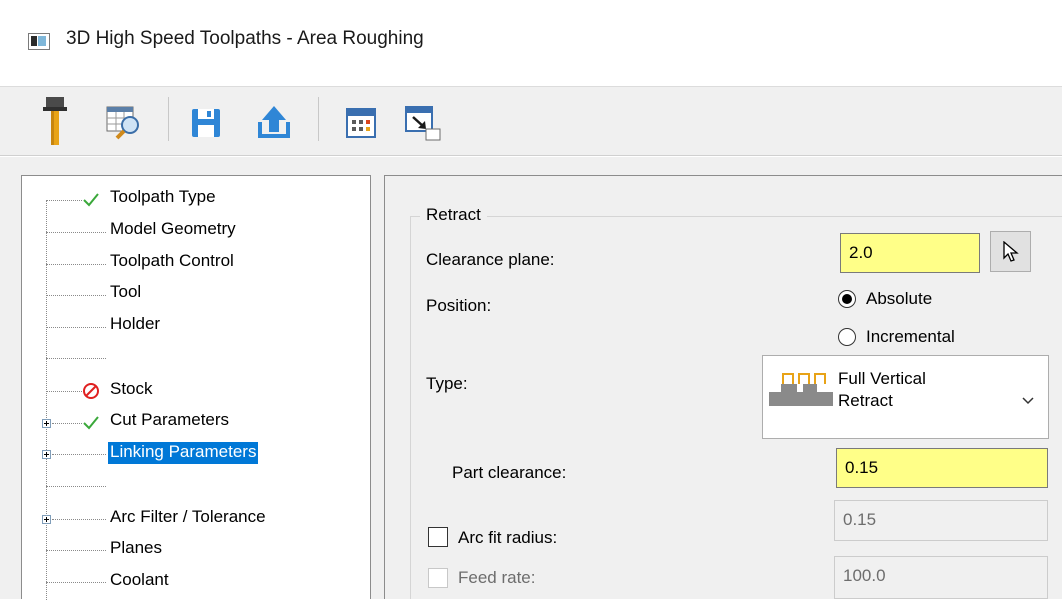 The width and height of the screenshot is (1062, 600). I want to click on error-icon, so click(91, 391).